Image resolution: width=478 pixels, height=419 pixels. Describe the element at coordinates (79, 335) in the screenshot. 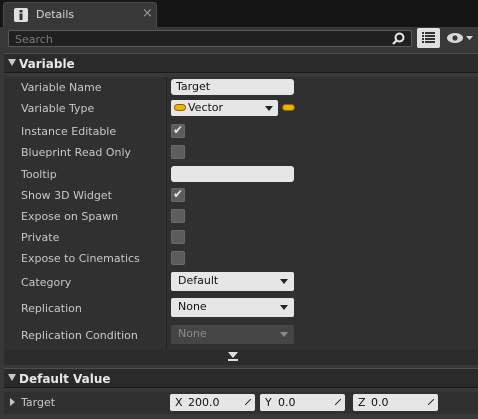

I see `property-label: Replication Condition` at that location.